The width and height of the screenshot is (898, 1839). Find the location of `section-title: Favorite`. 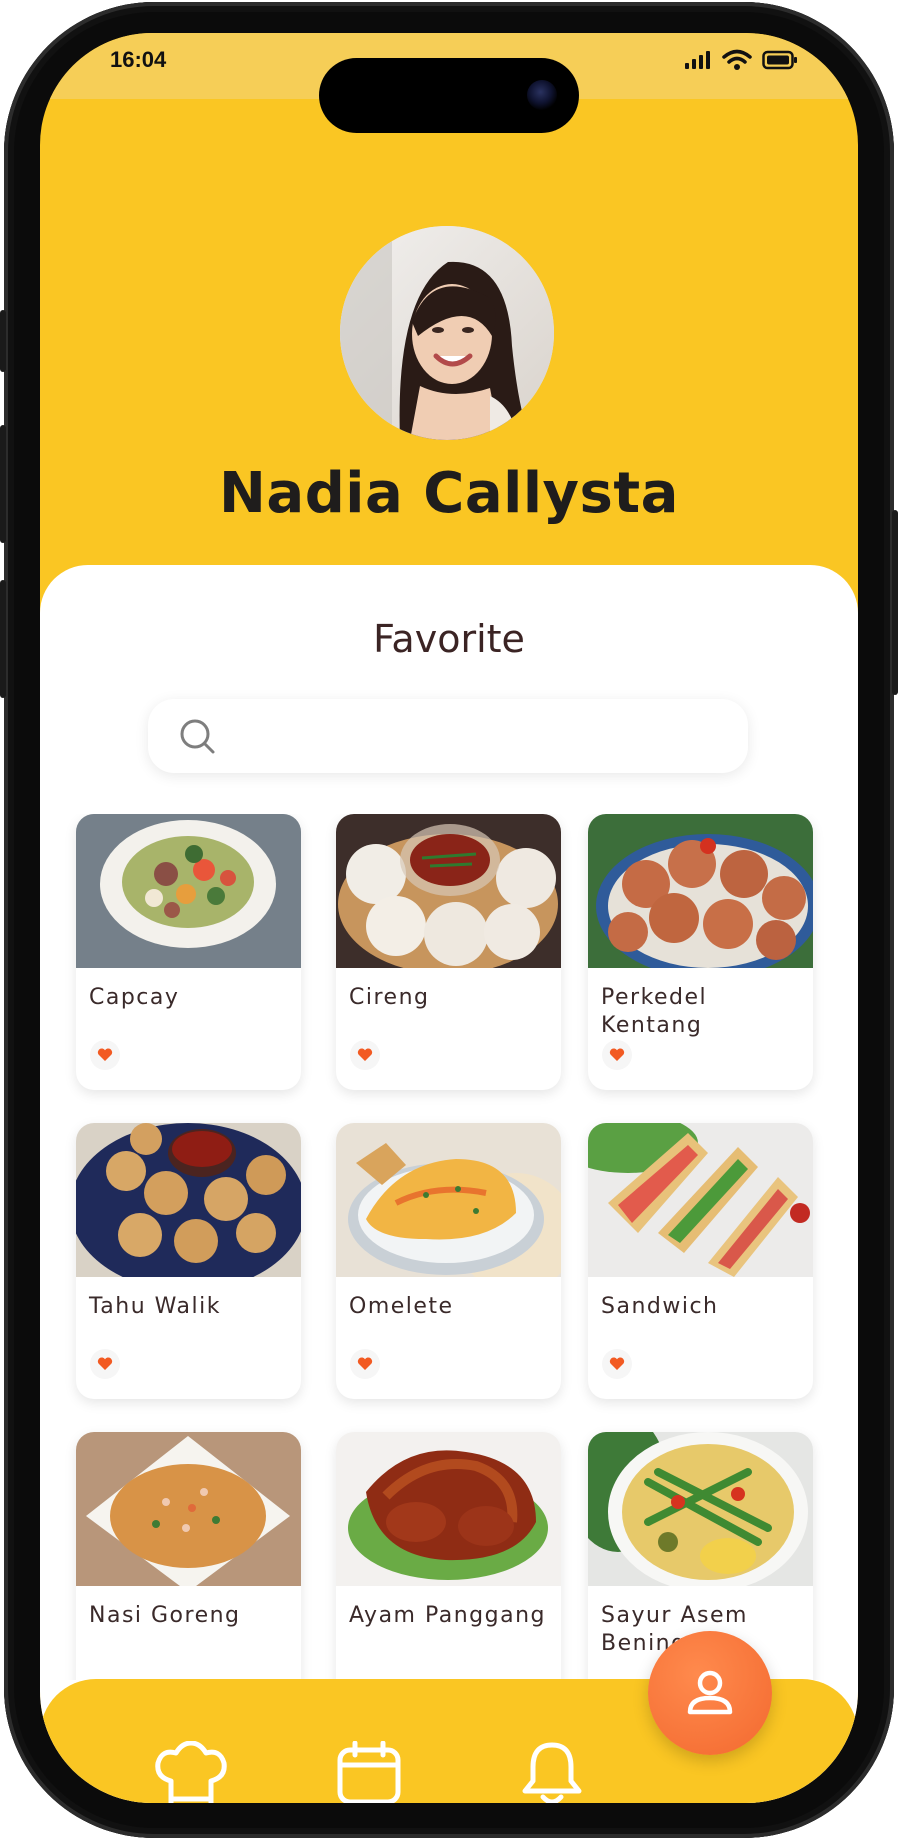

section-title: Favorite is located at coordinates (449, 639).